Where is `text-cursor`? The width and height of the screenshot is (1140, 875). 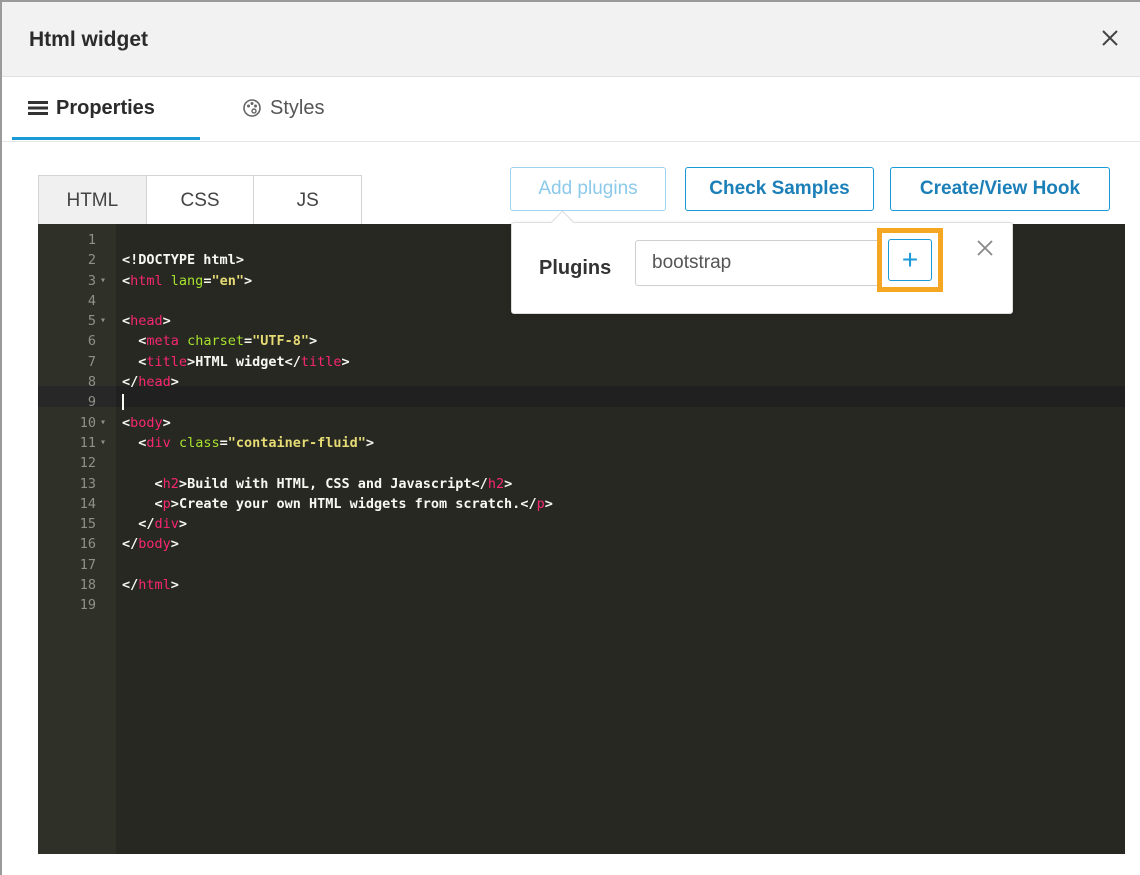 text-cursor is located at coordinates (123, 402).